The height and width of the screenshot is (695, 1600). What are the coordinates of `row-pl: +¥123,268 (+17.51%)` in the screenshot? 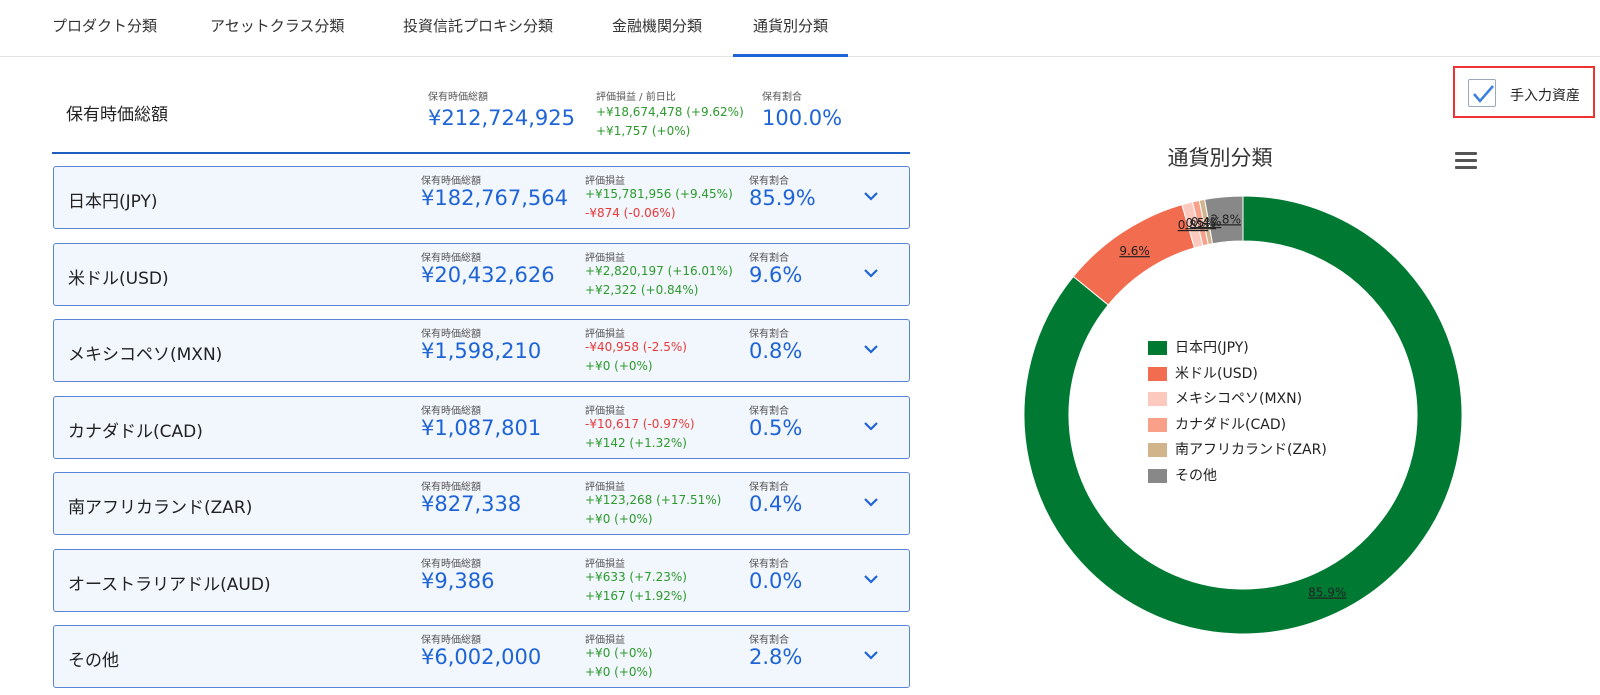 It's located at (653, 500).